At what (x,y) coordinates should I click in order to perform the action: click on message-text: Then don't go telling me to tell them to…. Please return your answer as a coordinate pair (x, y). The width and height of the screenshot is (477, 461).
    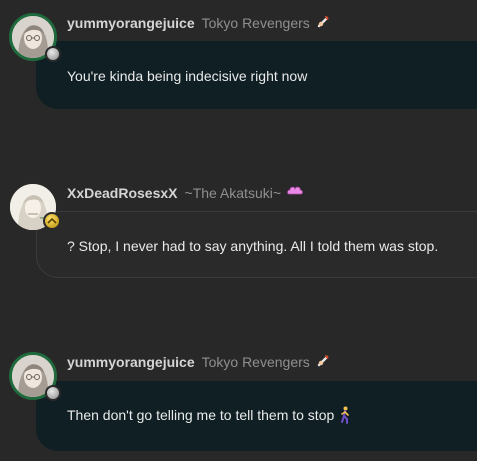
    Looking at the image, I should click on (209, 416).